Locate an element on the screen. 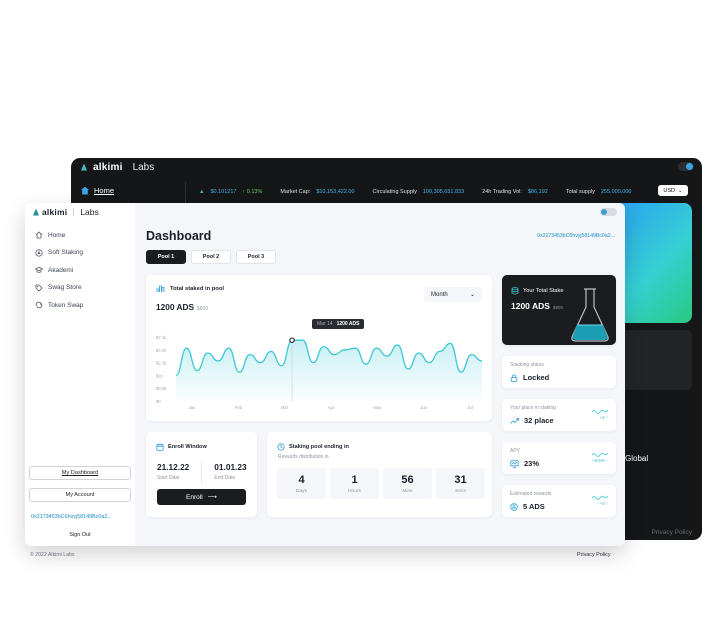  privacy-link: Privacy Policy is located at coordinates (594, 555).